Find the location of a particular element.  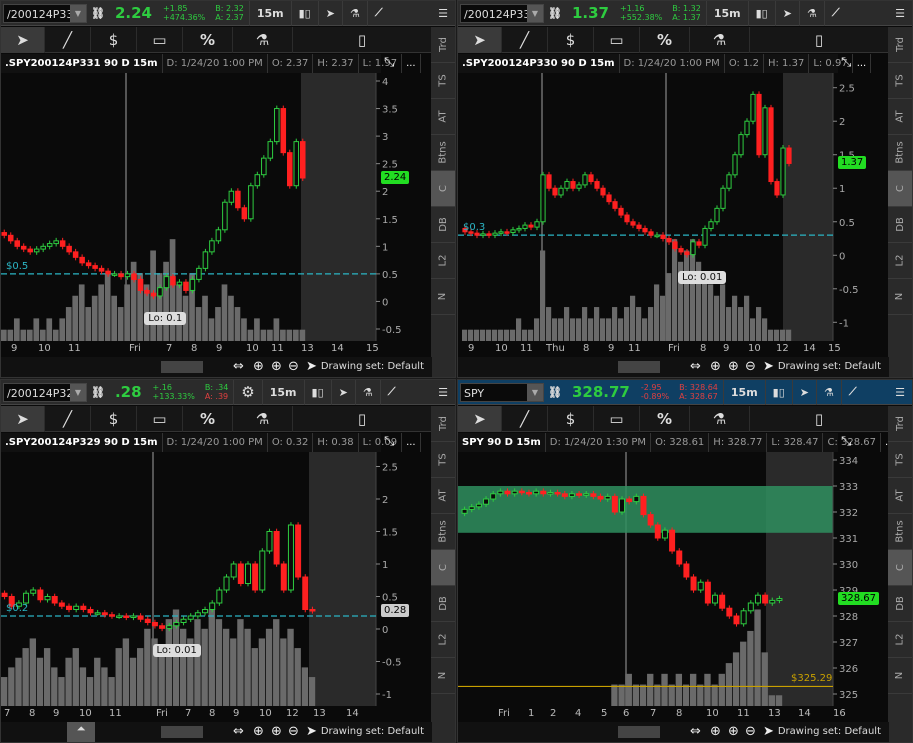

expand-panel-icon: ⏶ is located at coordinates (81, 732).